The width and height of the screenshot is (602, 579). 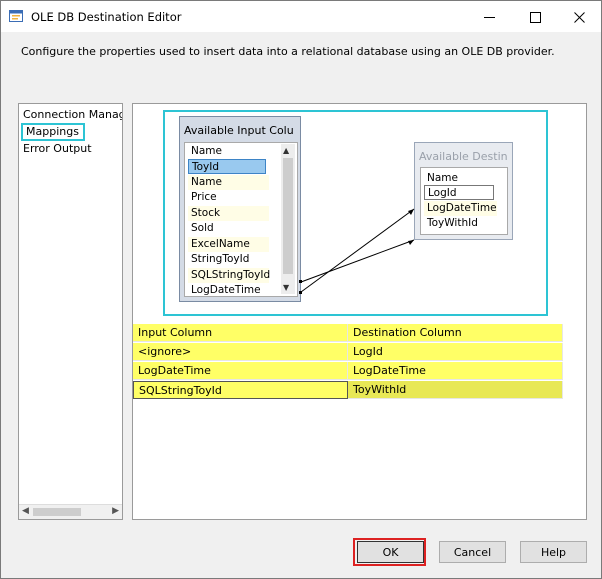 I want to click on maximize-button, so click(x=535, y=17).